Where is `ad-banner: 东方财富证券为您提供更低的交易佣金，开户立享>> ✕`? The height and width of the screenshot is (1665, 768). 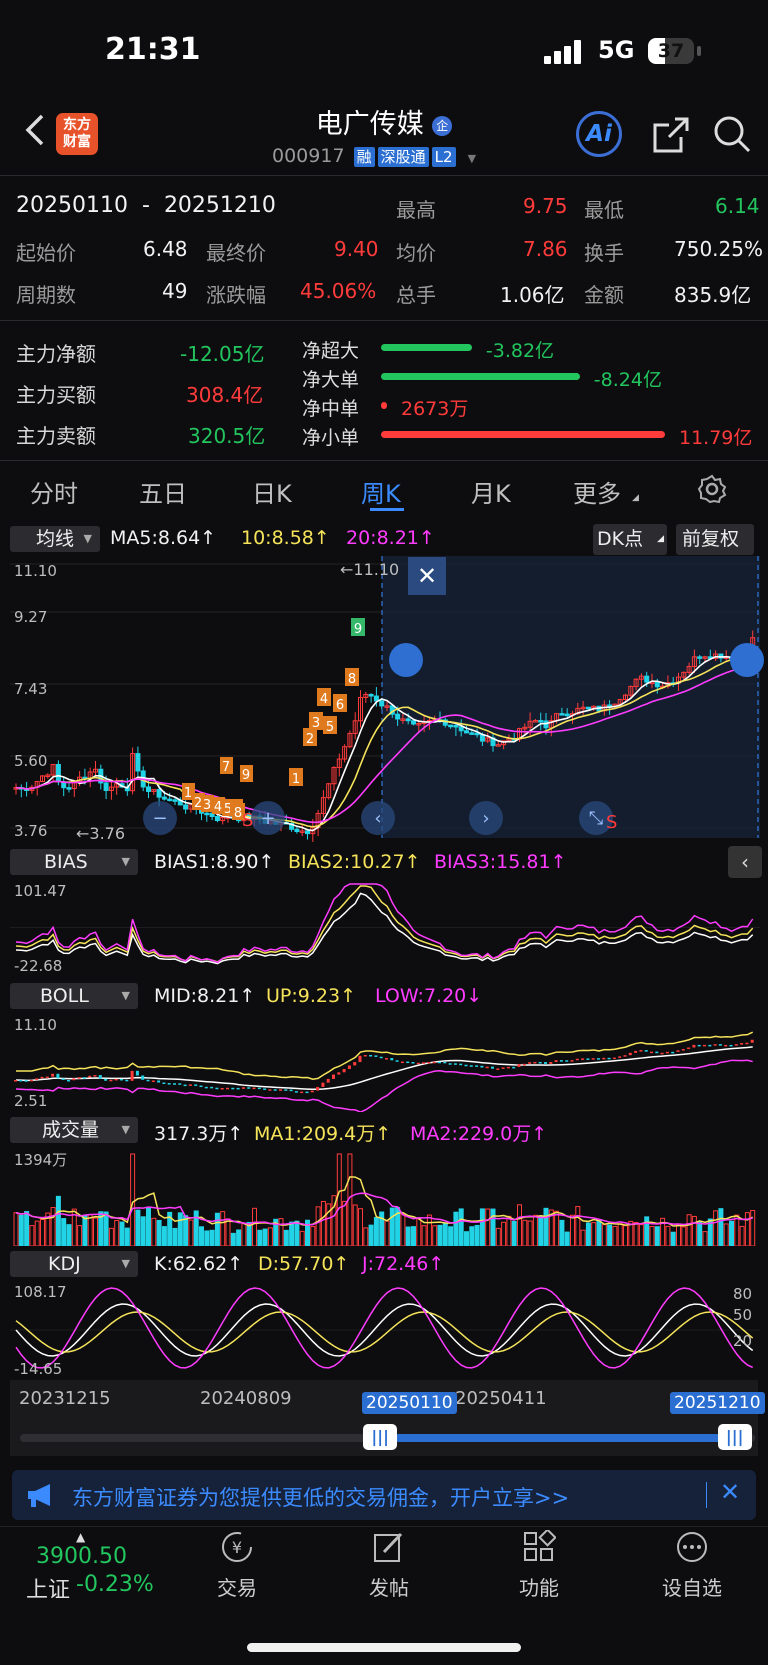
ad-banner: 东方财富证券为您提供更低的交易佣金，开户立享>> ✕ is located at coordinates (384, 1495).